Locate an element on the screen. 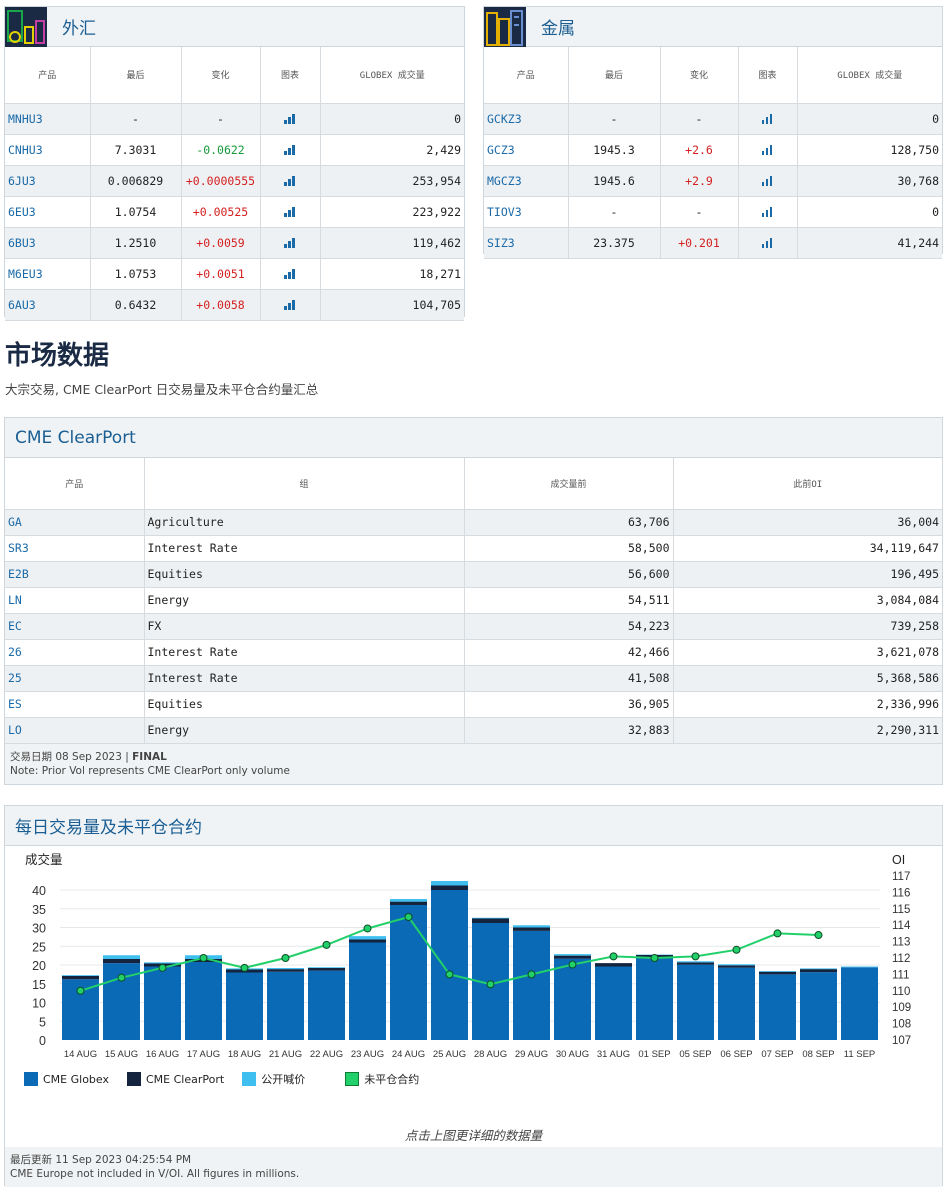  table-row: TIOV3- -0 is located at coordinates (713, 212).